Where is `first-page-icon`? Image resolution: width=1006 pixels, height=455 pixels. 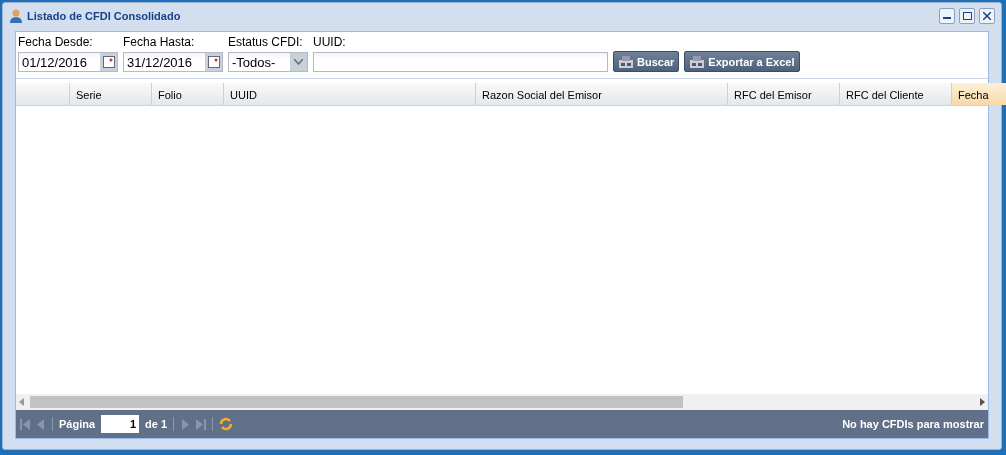 first-page-icon is located at coordinates (25, 424).